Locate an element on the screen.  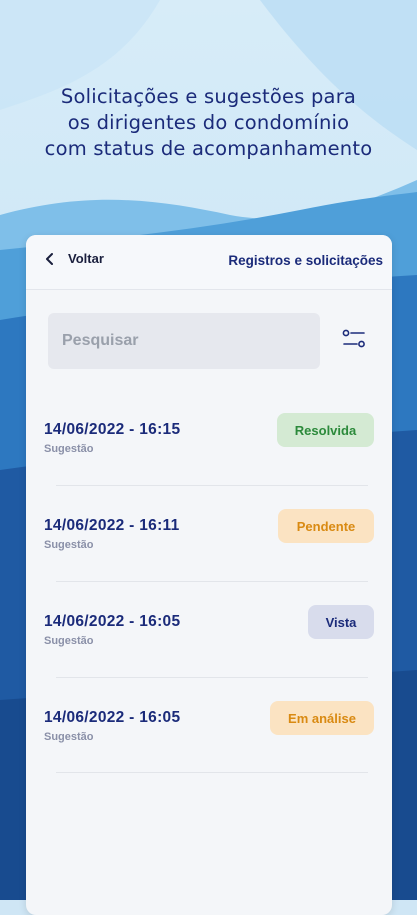
search-input is located at coordinates (184, 341).